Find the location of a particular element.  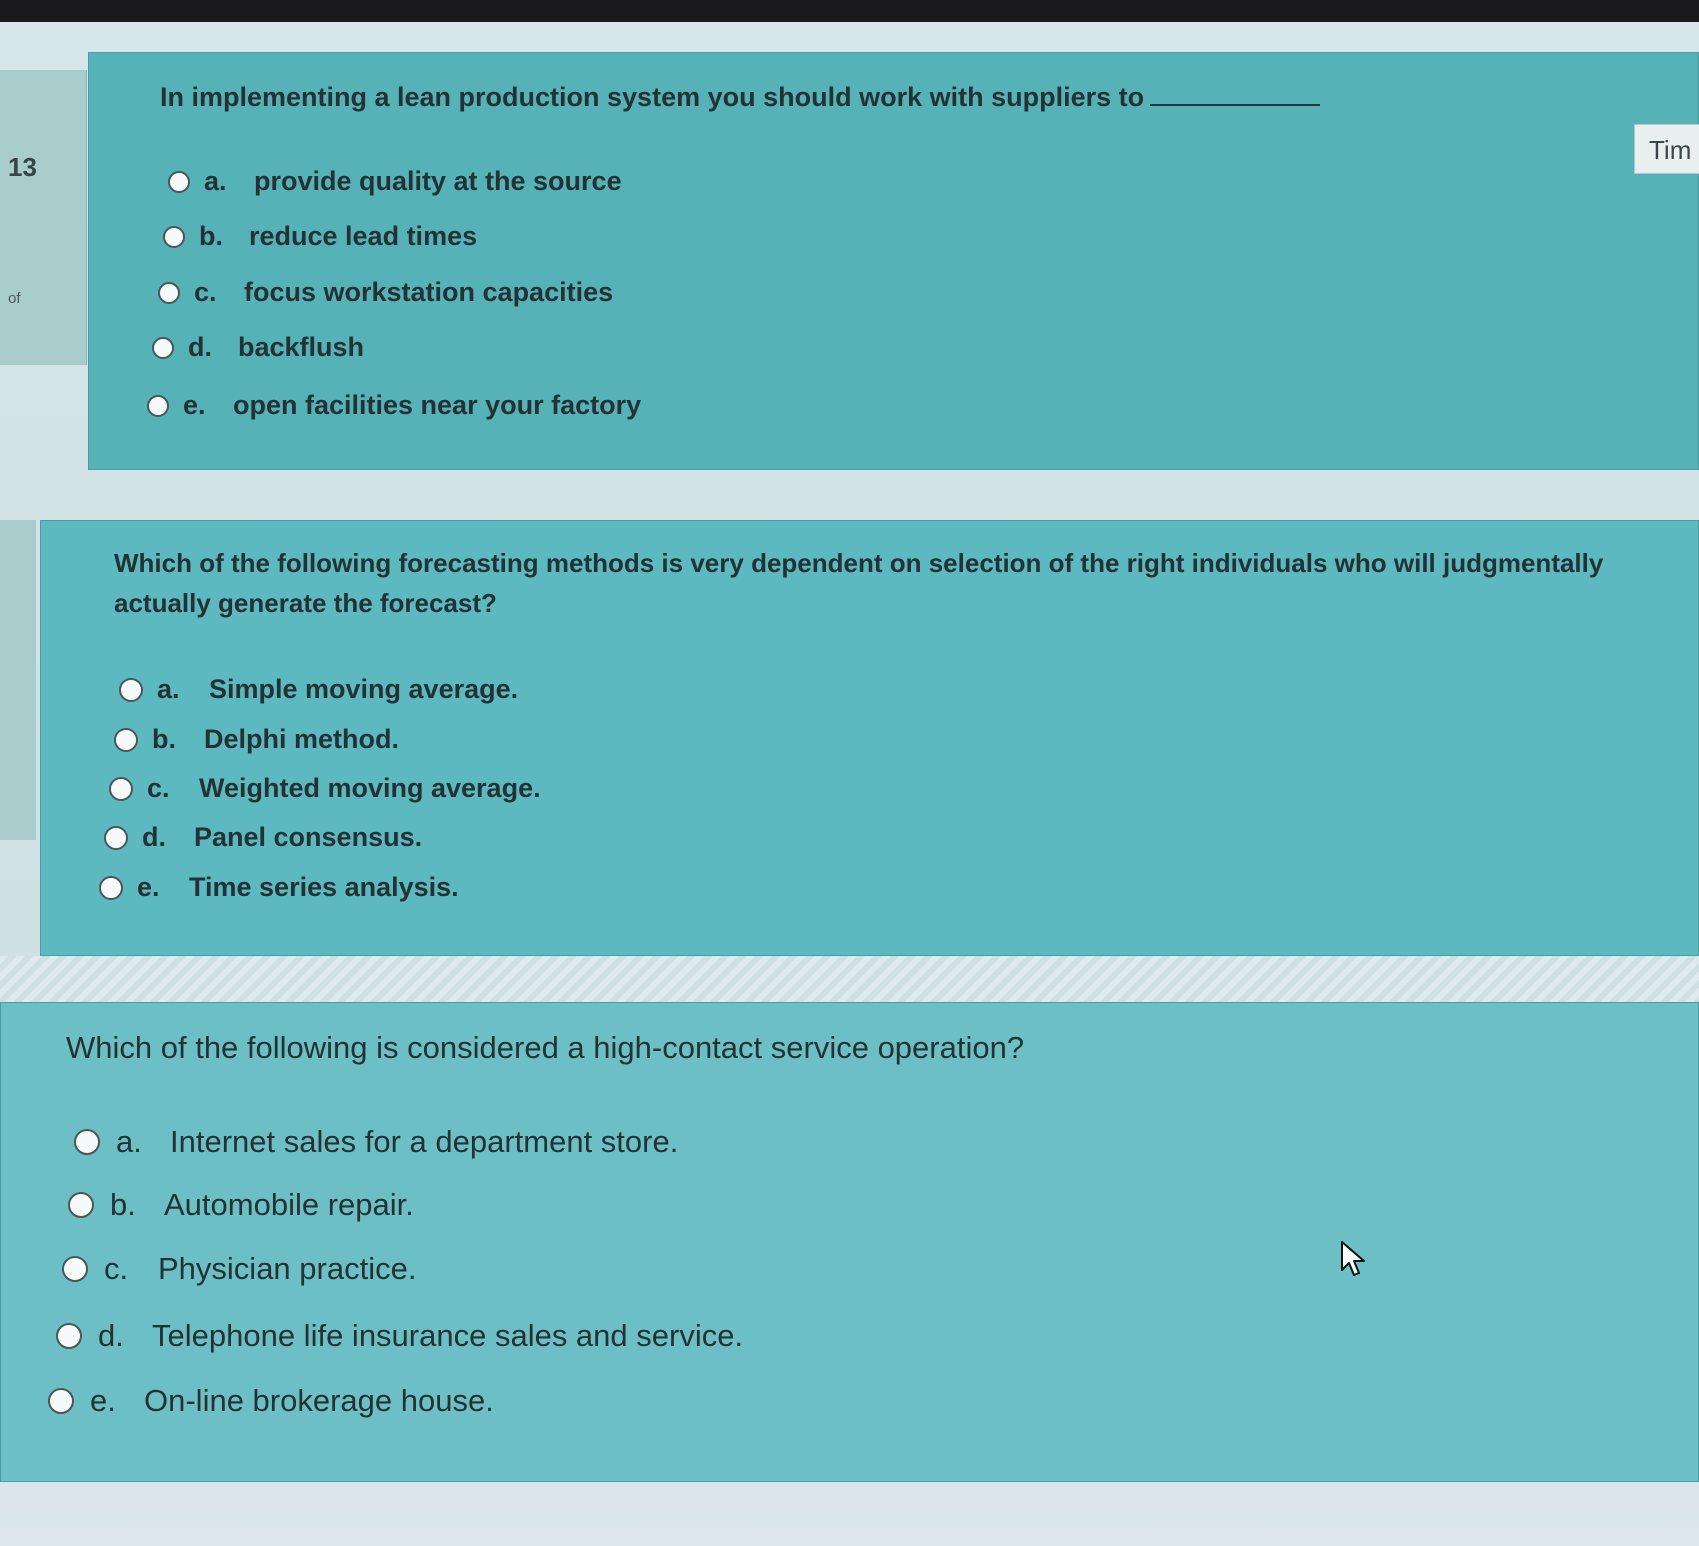

option-2a: a. Simple moving average. is located at coordinates (318, 689).